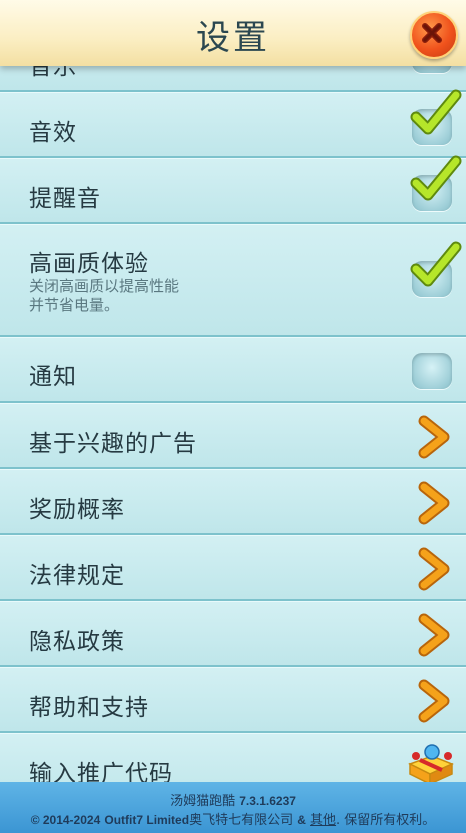  What do you see at coordinates (113, 444) in the screenshot?
I see `row-label: 基于兴趣的广告` at bounding box center [113, 444].